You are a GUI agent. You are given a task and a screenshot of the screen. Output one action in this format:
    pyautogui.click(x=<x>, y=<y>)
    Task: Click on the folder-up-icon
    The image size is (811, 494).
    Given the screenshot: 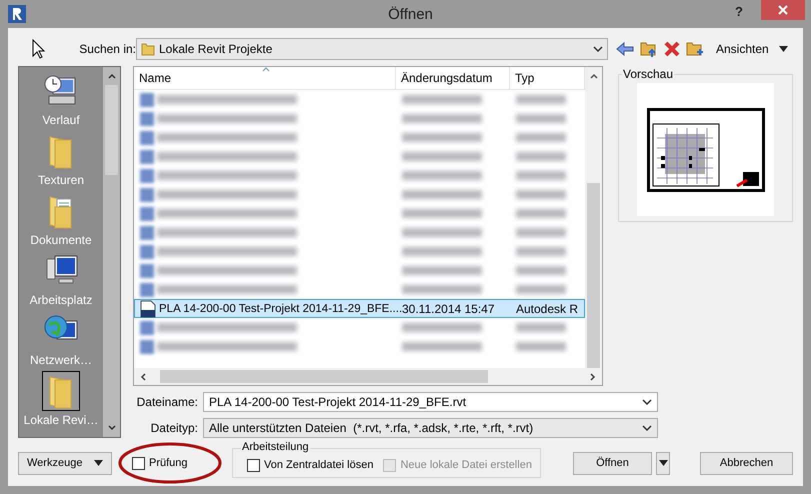 What is the action you would take?
    pyautogui.click(x=649, y=49)
    